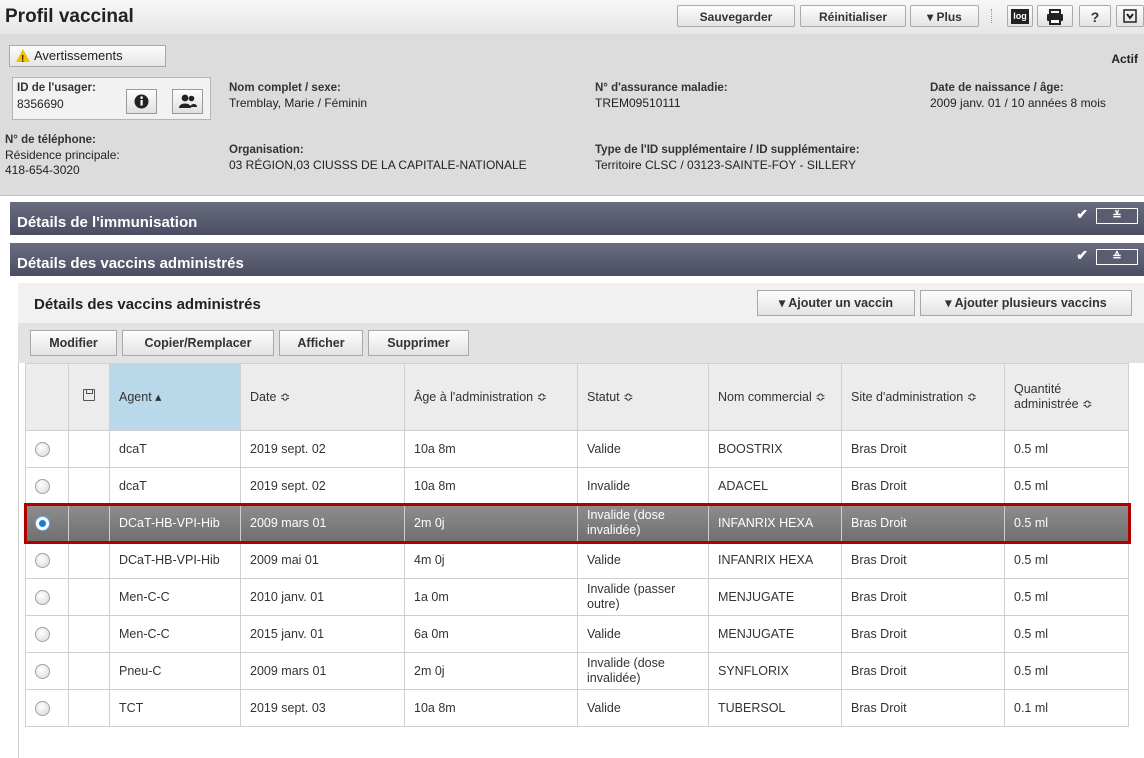  I want to click on expand-icon: ≚, so click(1117, 216).